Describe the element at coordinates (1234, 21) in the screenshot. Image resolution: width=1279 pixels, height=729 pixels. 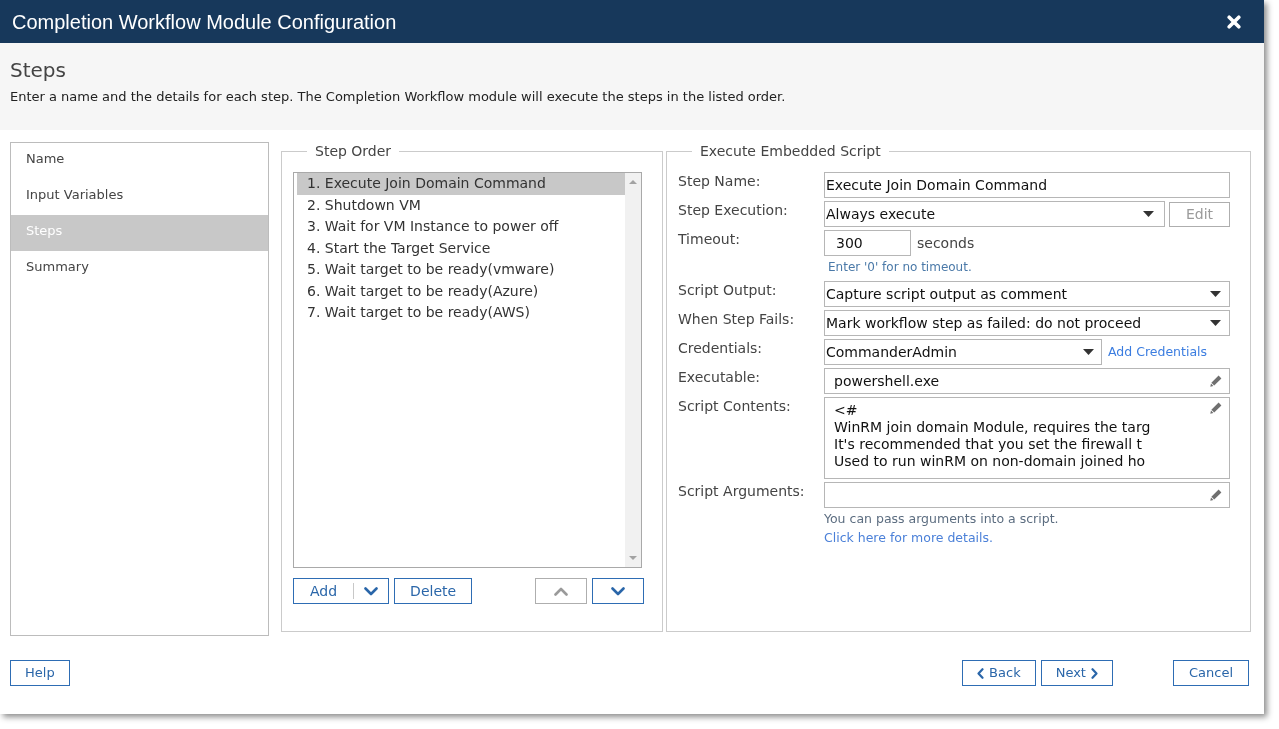
I see `close-icon` at that location.